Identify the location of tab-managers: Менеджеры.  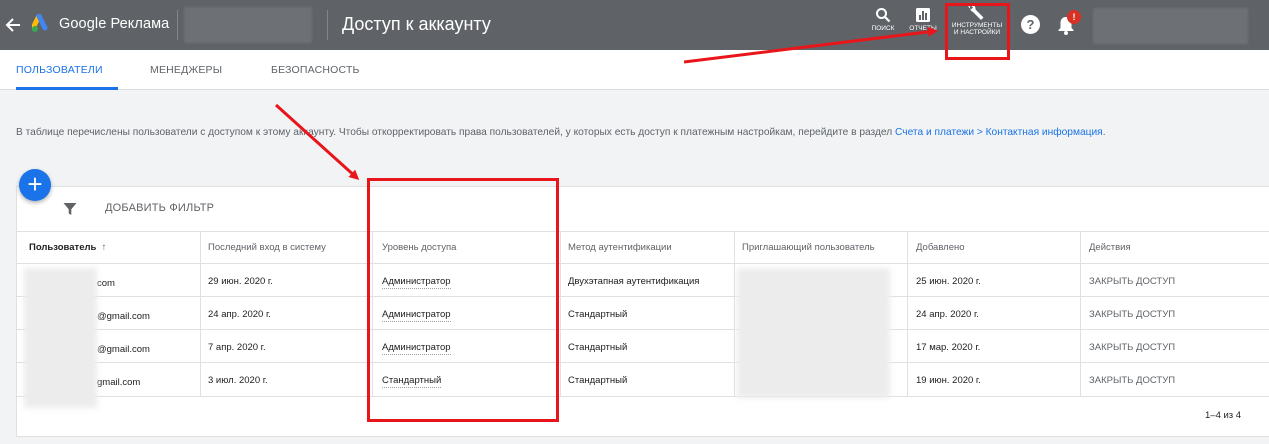
(186, 70).